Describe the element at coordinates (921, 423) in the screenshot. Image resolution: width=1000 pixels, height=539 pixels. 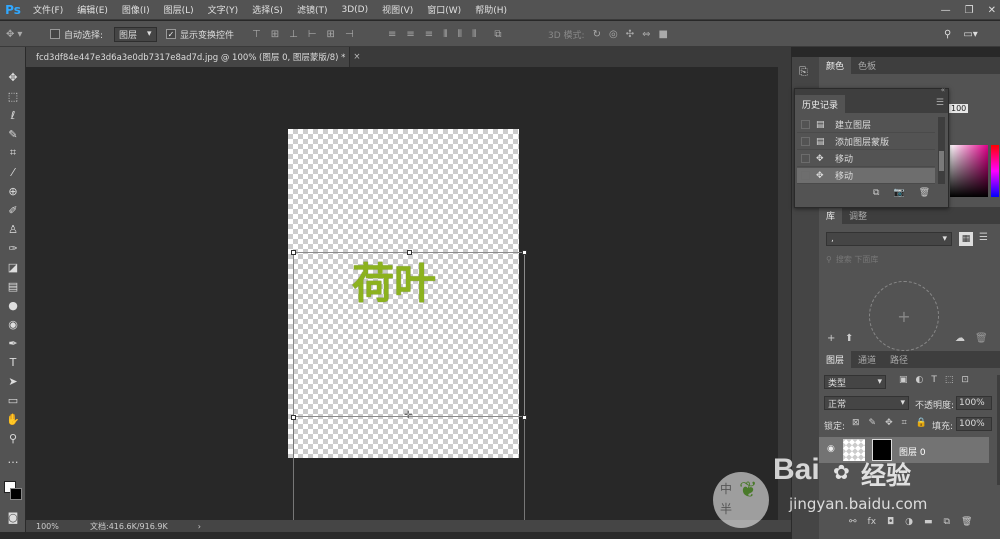
I see `lock-all-icon: 🔒` at that location.